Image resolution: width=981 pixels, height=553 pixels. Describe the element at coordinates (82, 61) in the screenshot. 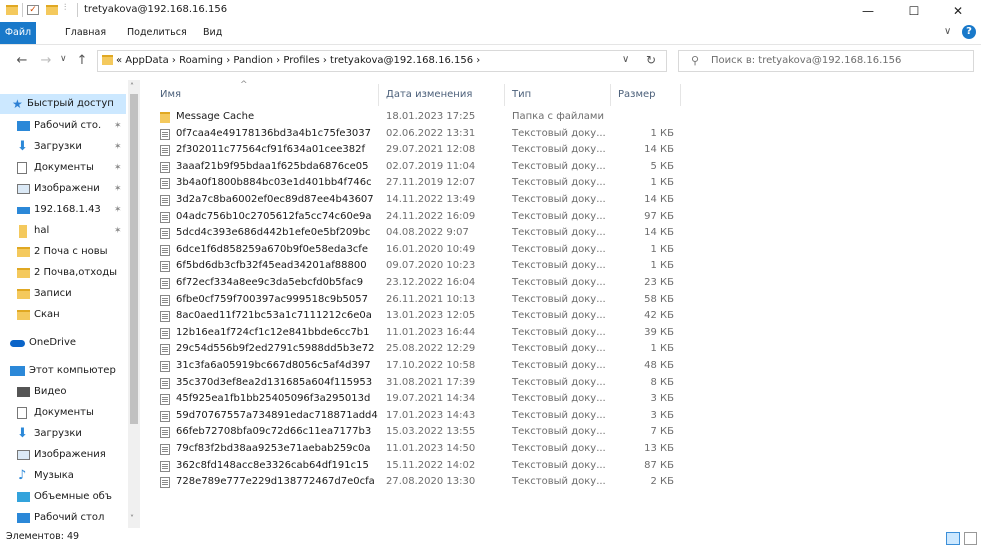

I see `up-button: ↑` at that location.